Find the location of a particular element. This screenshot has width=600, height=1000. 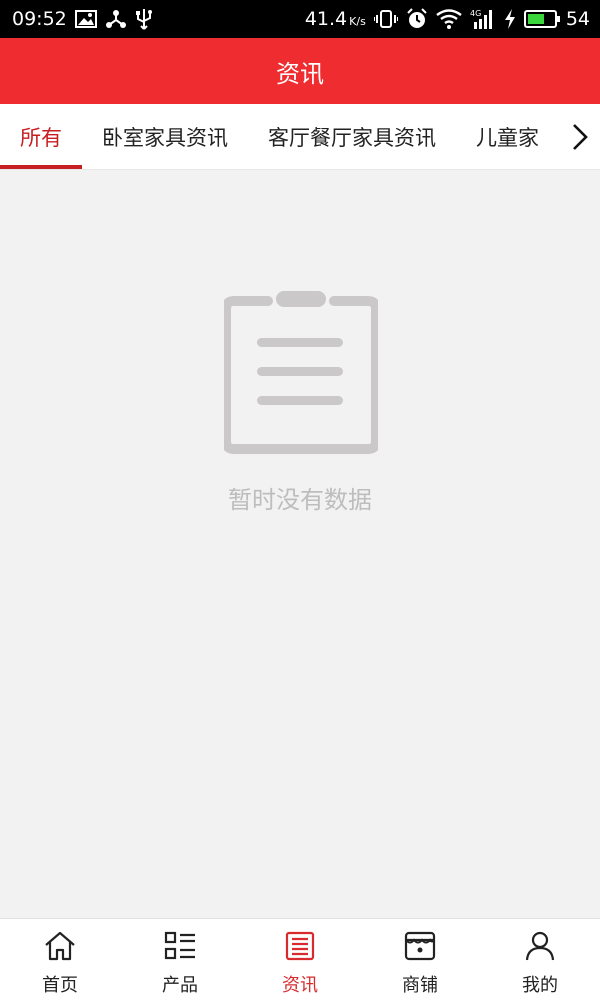

nav-me: 我的 is located at coordinates (540, 959).